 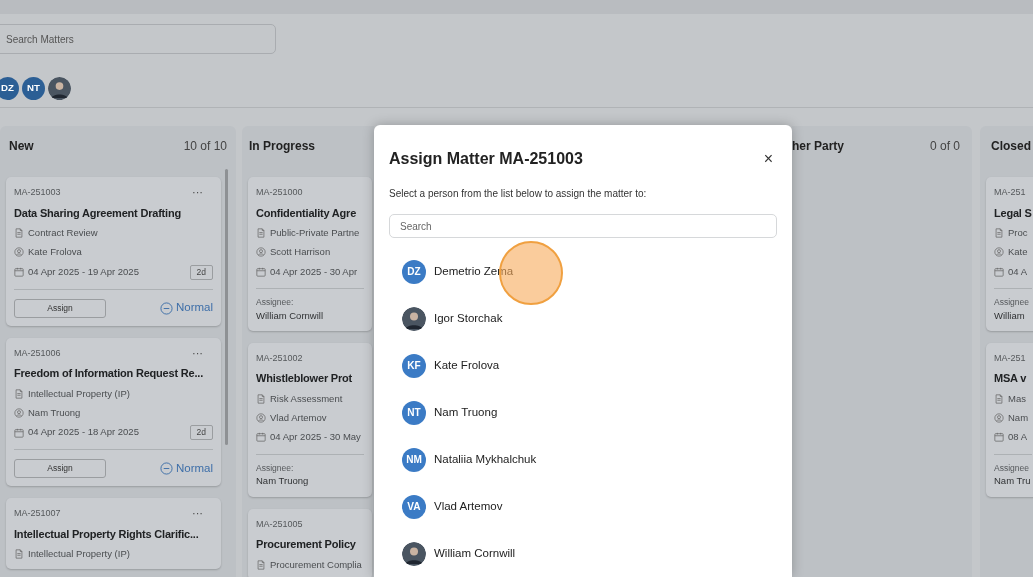 What do you see at coordinates (37, 513) in the screenshot?
I see `matter-id: MA-251007` at bounding box center [37, 513].